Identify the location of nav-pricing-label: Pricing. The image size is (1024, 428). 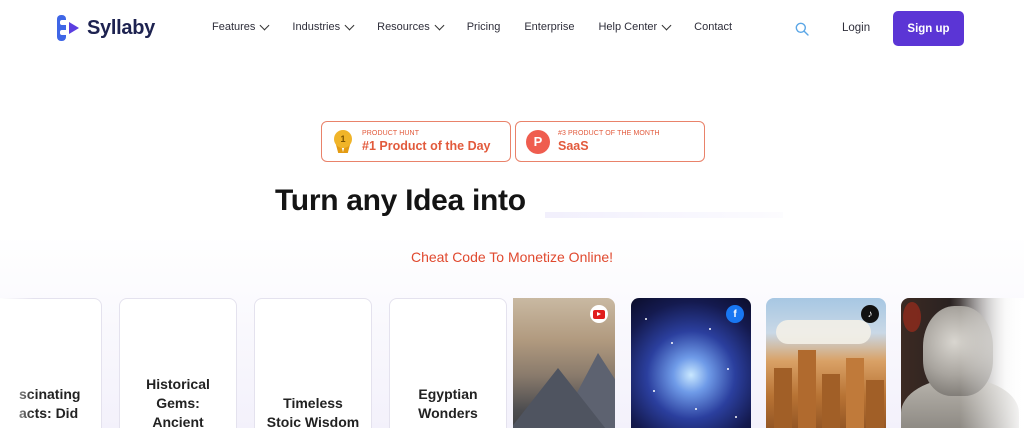
(483, 27).